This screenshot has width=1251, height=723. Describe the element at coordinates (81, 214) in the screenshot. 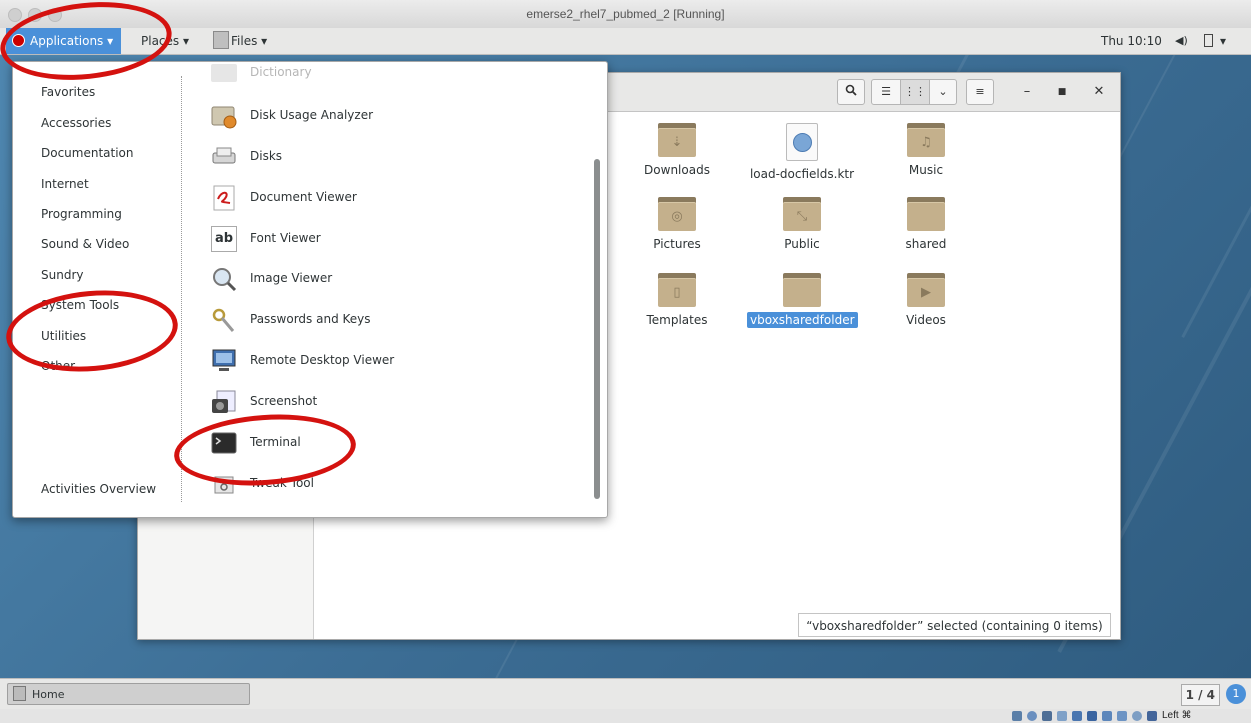

I see `category-programming: Programming` at that location.